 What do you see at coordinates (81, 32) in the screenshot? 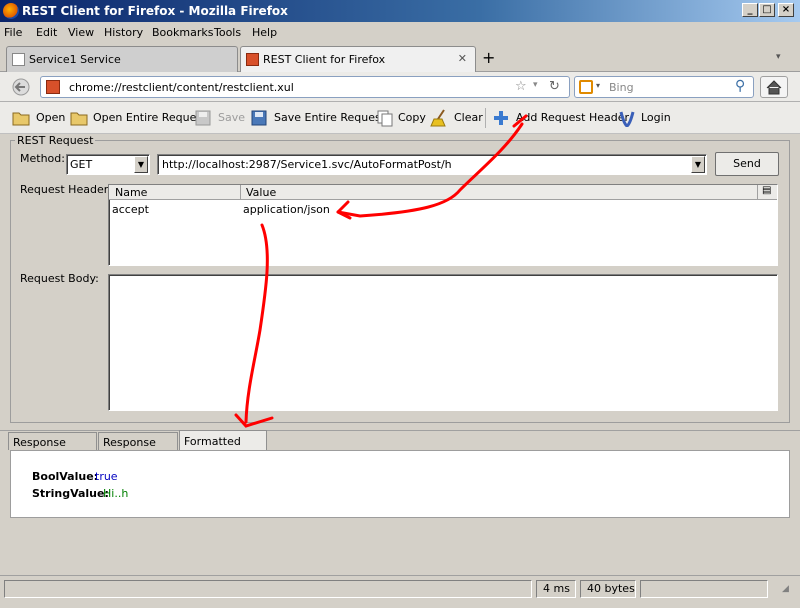
I see `menu-view: View` at bounding box center [81, 32].